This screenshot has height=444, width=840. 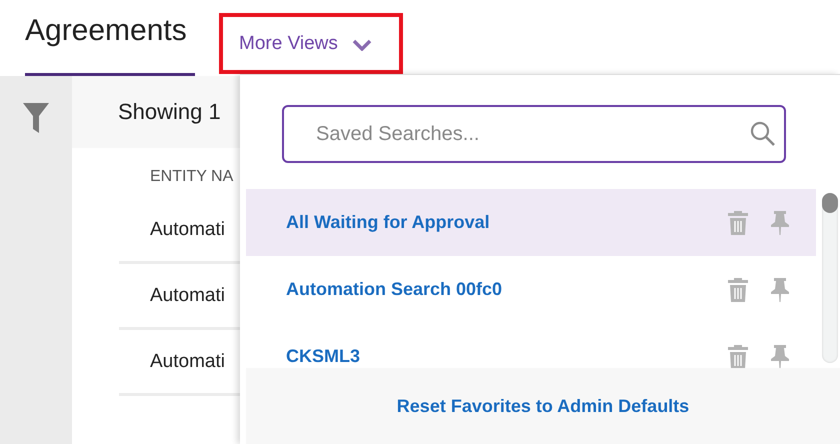 What do you see at coordinates (169, 112) in the screenshot?
I see `results-summary: Showing 1` at bounding box center [169, 112].